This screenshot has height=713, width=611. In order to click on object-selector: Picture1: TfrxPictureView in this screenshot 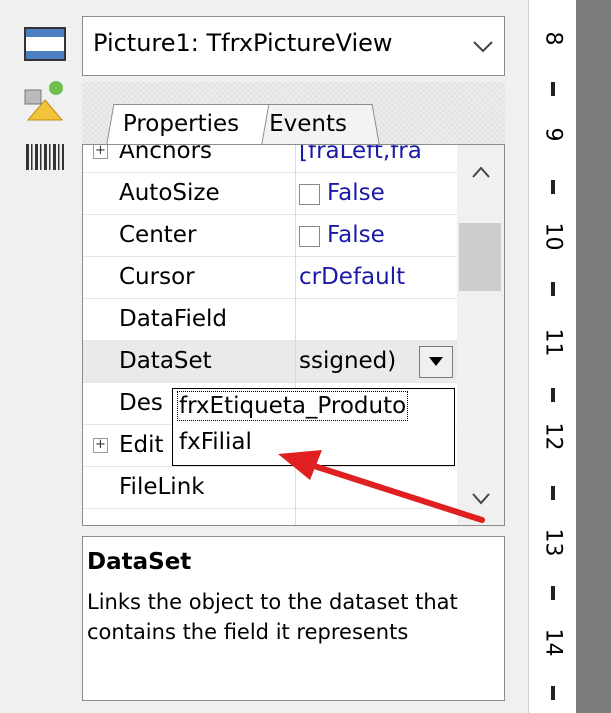, I will do `click(293, 46)`.